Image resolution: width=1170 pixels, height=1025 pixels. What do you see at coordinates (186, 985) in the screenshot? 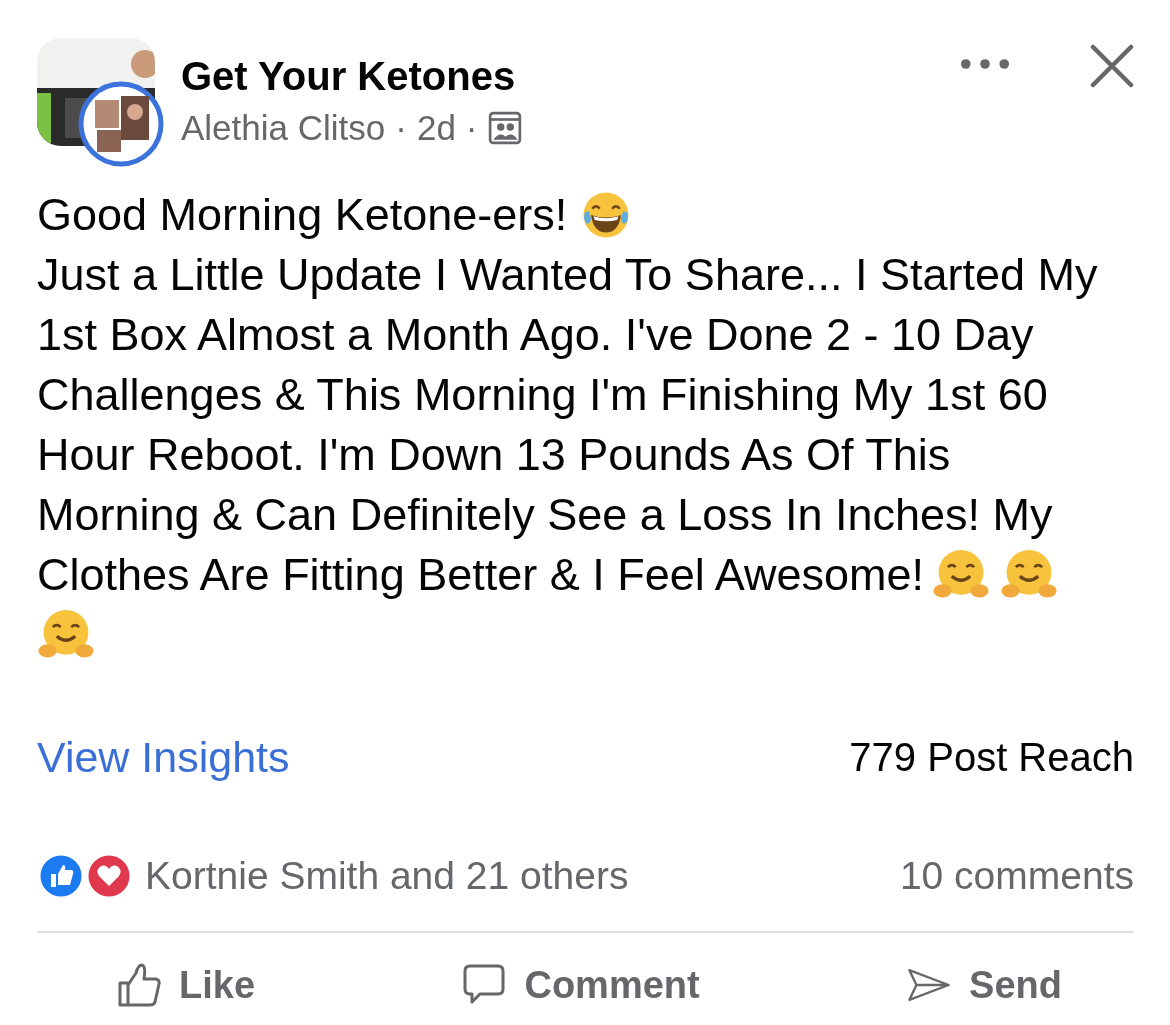
I see `like-button: Like` at bounding box center [186, 985].